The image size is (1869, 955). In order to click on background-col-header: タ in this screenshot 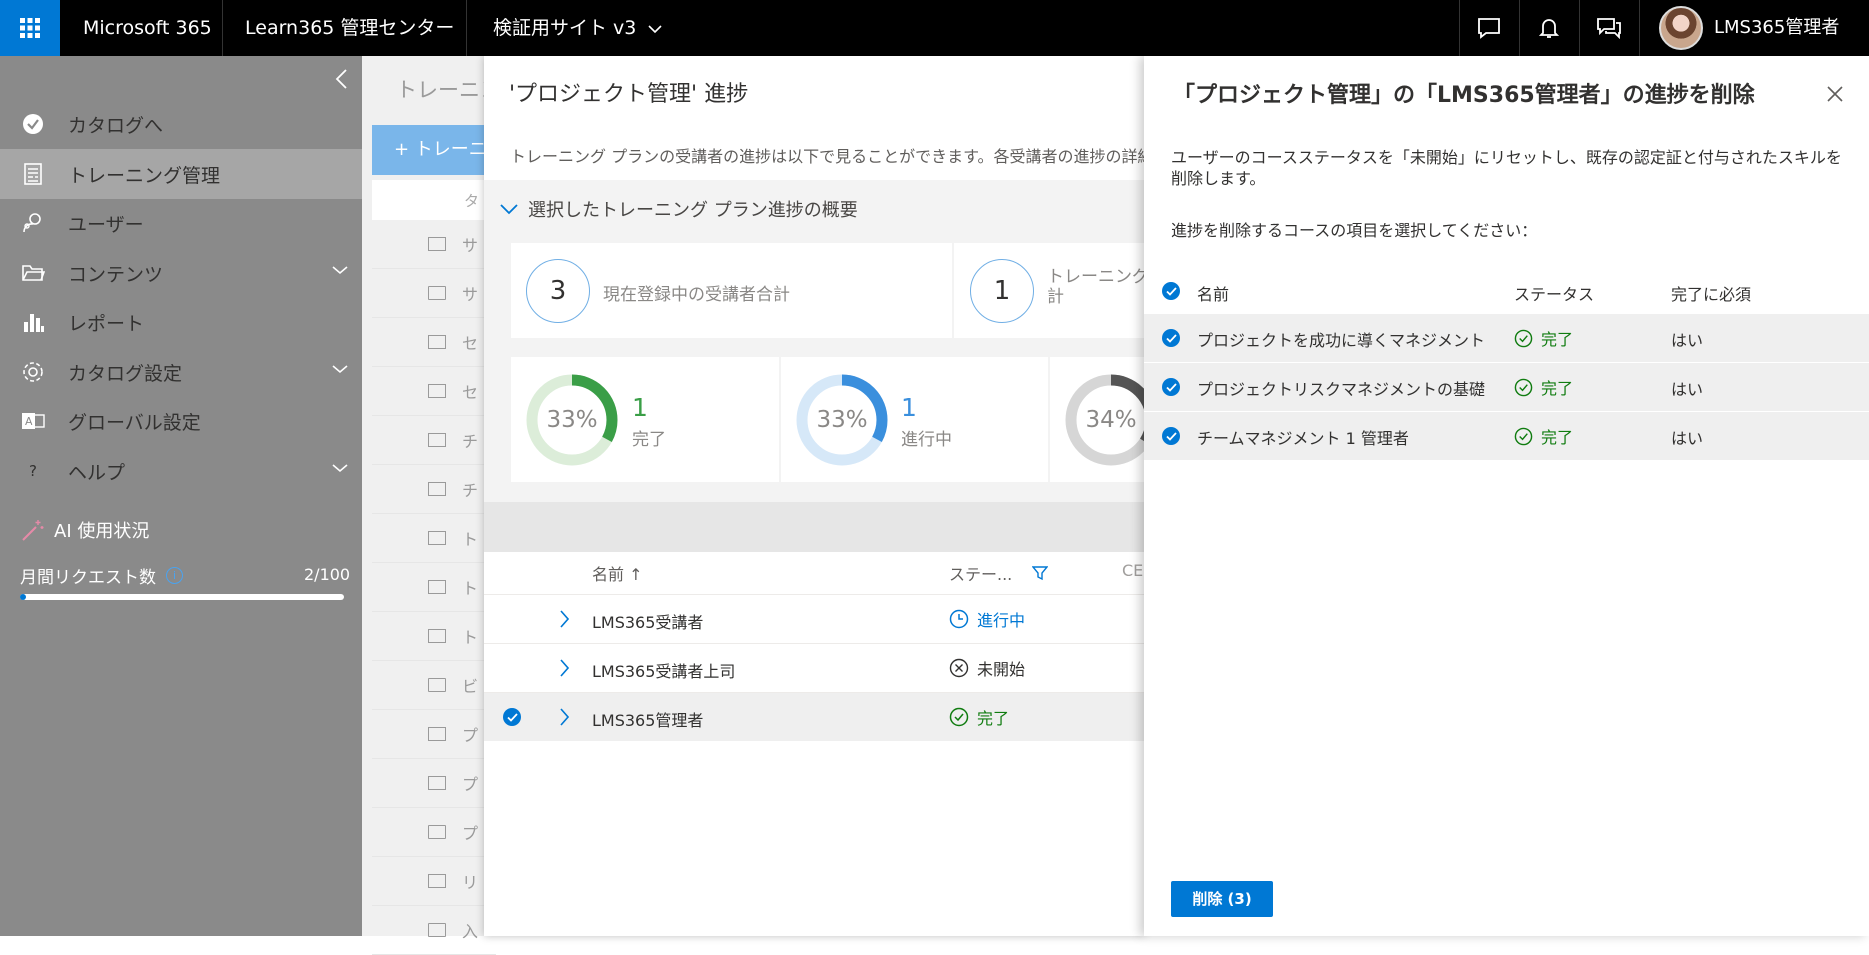, I will do `click(472, 201)`.